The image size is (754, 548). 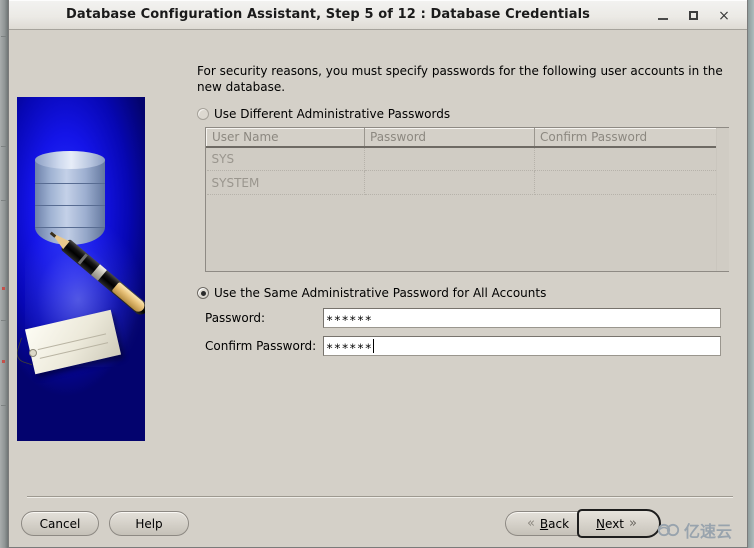 I want to click on radio-label-different: Use Different Administrative Passwords, so click(x=332, y=114).